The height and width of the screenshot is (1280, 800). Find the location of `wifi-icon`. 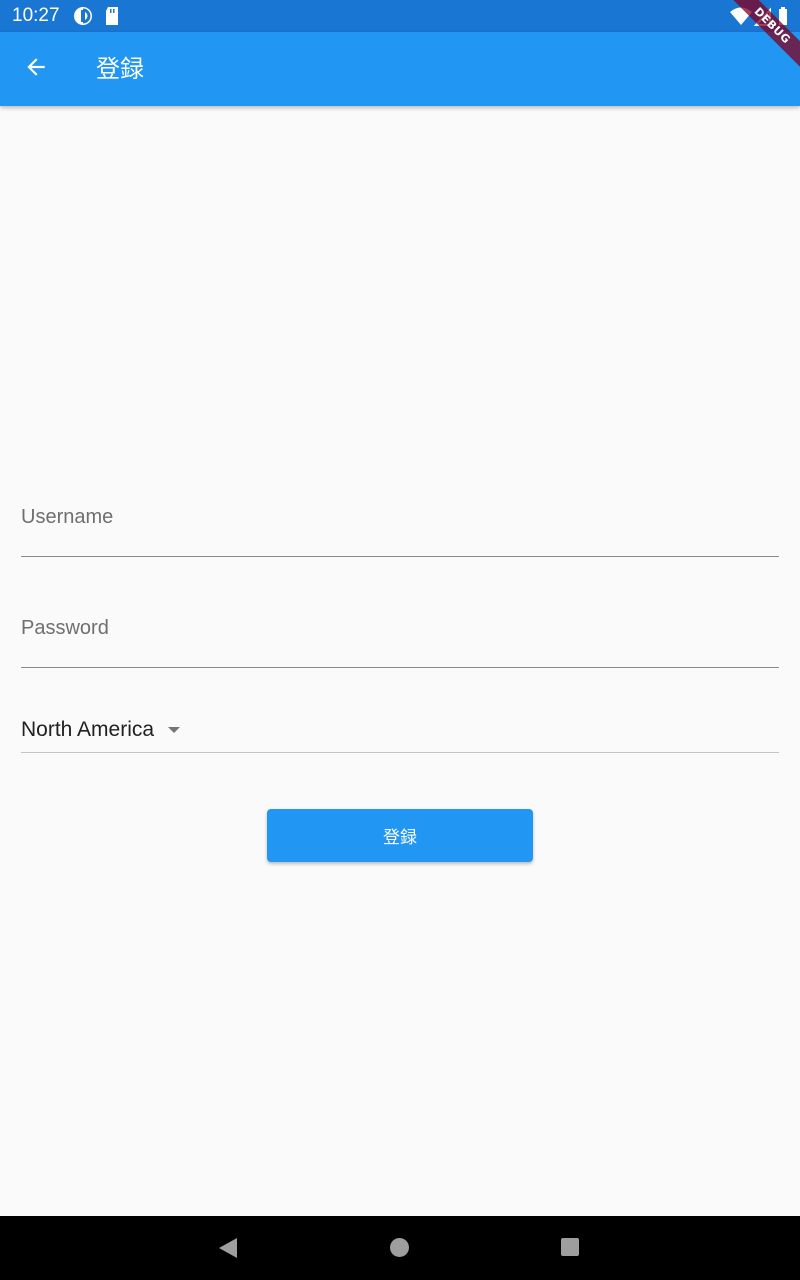

wifi-icon is located at coordinates (741, 16).